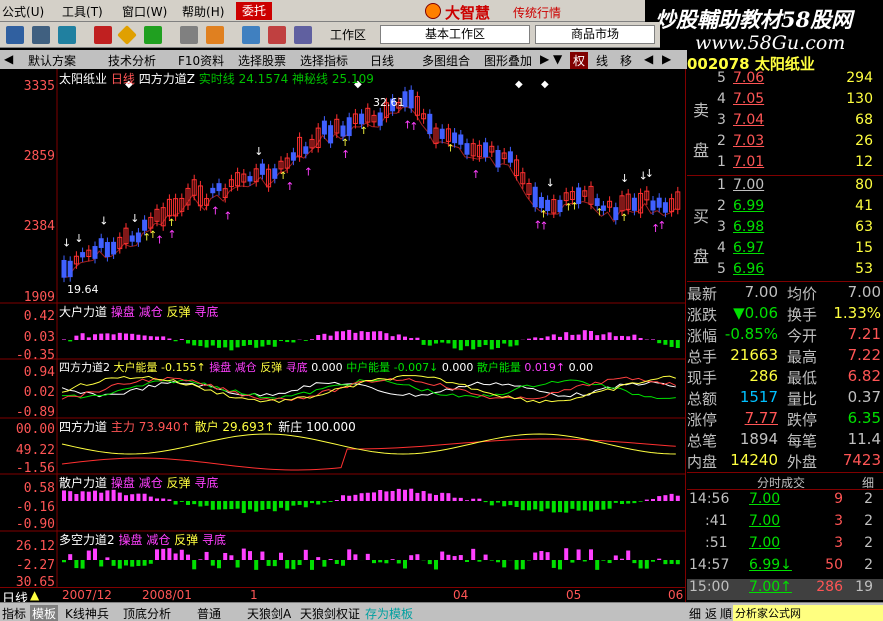  What do you see at coordinates (103, 35) in the screenshot?
I see `alert-icon` at bounding box center [103, 35].